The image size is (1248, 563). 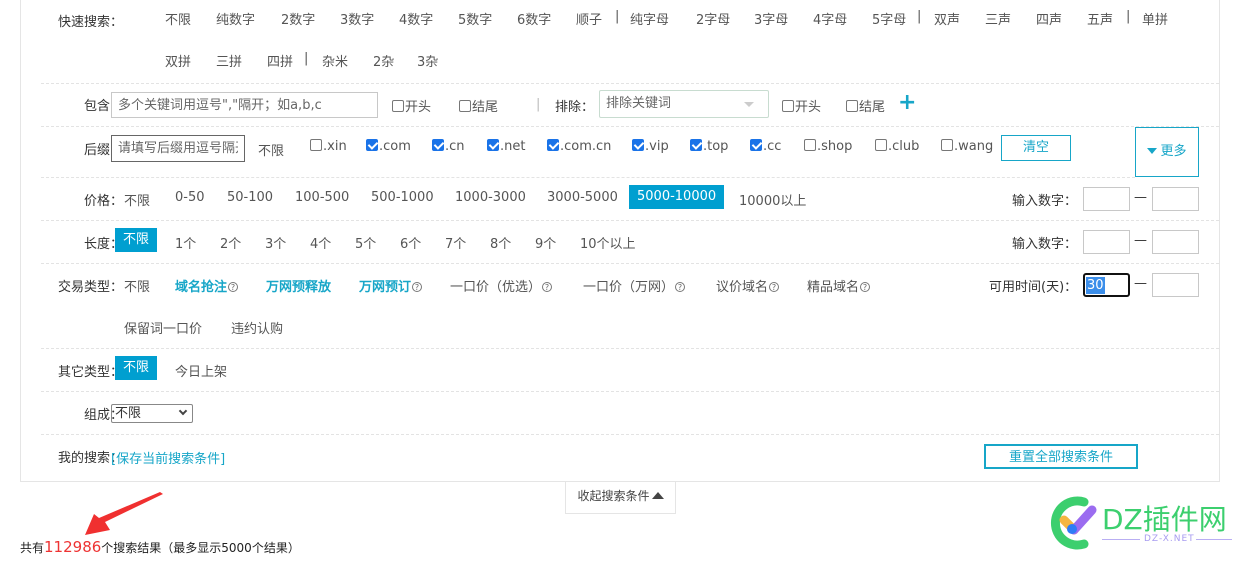 What do you see at coordinates (478, 105) in the screenshot?
I see `include-end-checkbox: 结尾` at bounding box center [478, 105].